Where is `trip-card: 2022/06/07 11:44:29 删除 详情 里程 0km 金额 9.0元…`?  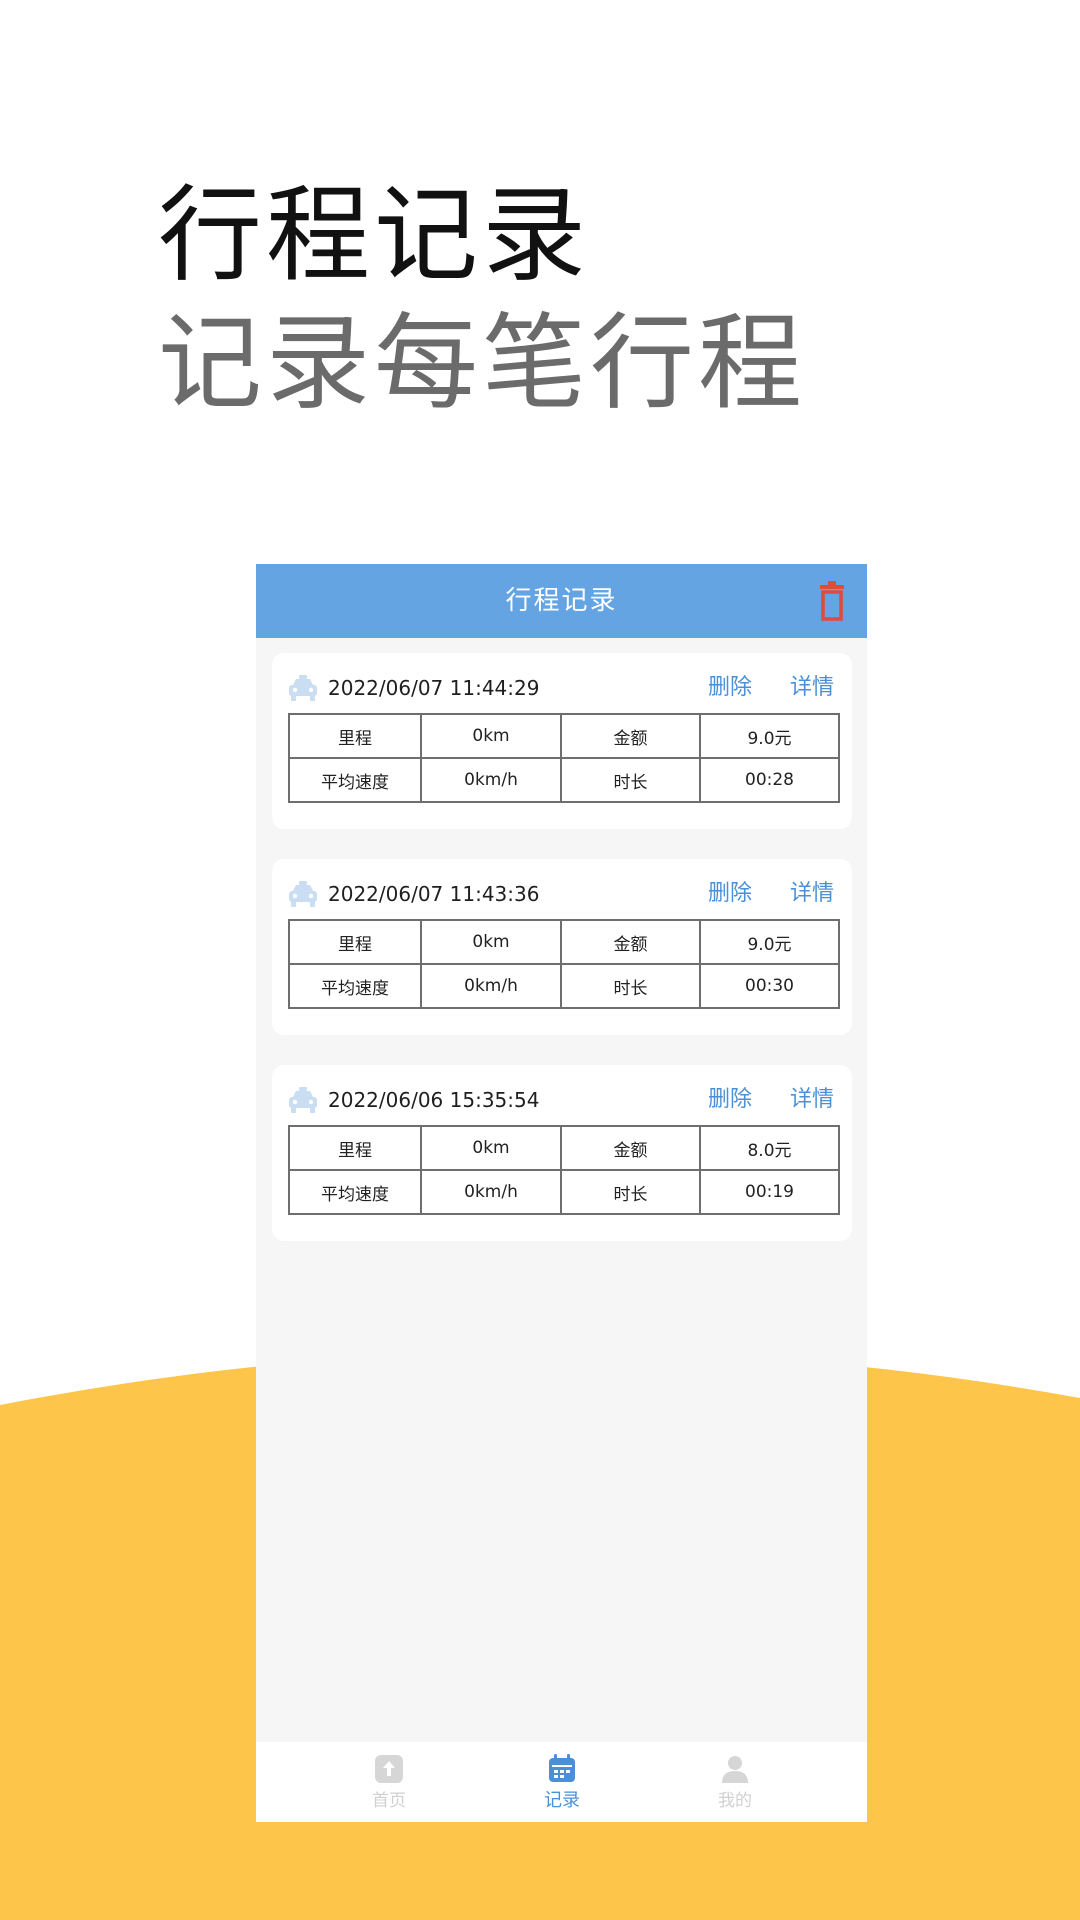 trip-card: 2022/06/07 11:44:29 删除 详情 里程 0km 金额 9.0元… is located at coordinates (562, 741).